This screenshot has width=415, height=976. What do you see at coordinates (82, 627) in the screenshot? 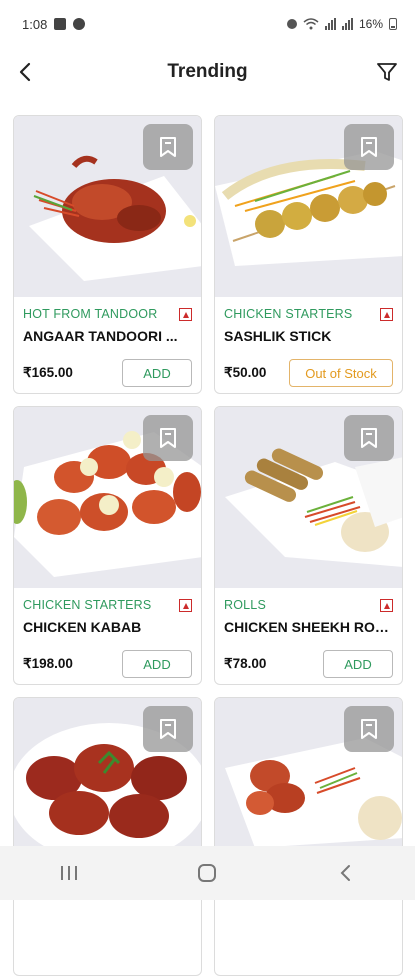
I see `product-name: CHICKEN KABAB` at bounding box center [82, 627].